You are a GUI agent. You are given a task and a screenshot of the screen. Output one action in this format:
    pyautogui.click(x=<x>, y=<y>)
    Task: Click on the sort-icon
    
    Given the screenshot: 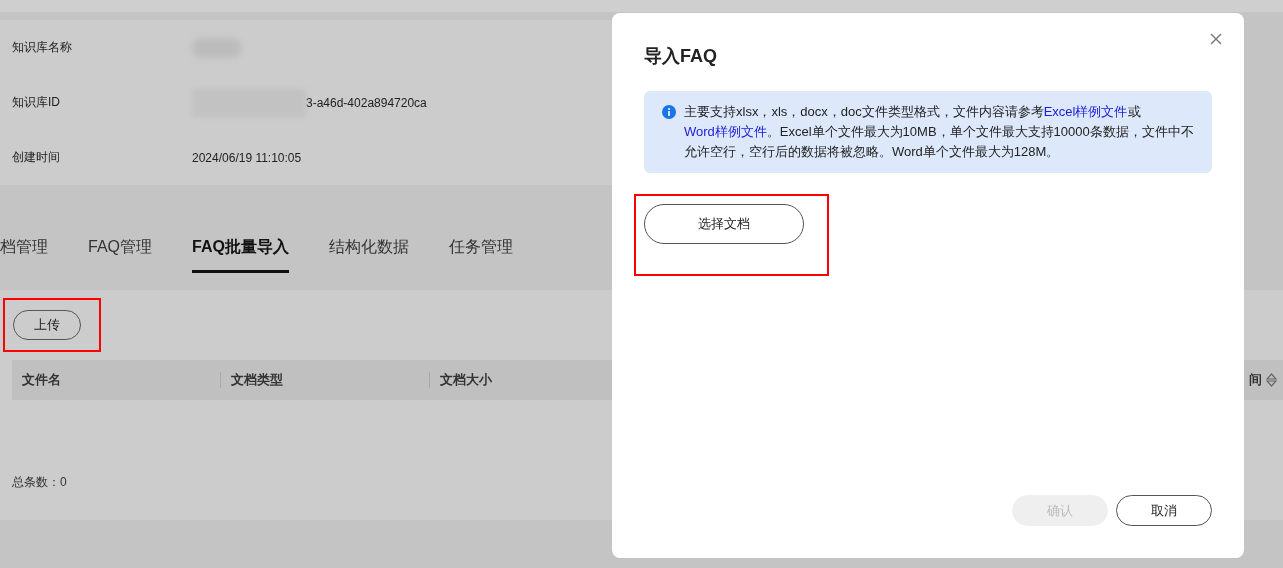 What is the action you would take?
    pyautogui.click(x=1271, y=380)
    